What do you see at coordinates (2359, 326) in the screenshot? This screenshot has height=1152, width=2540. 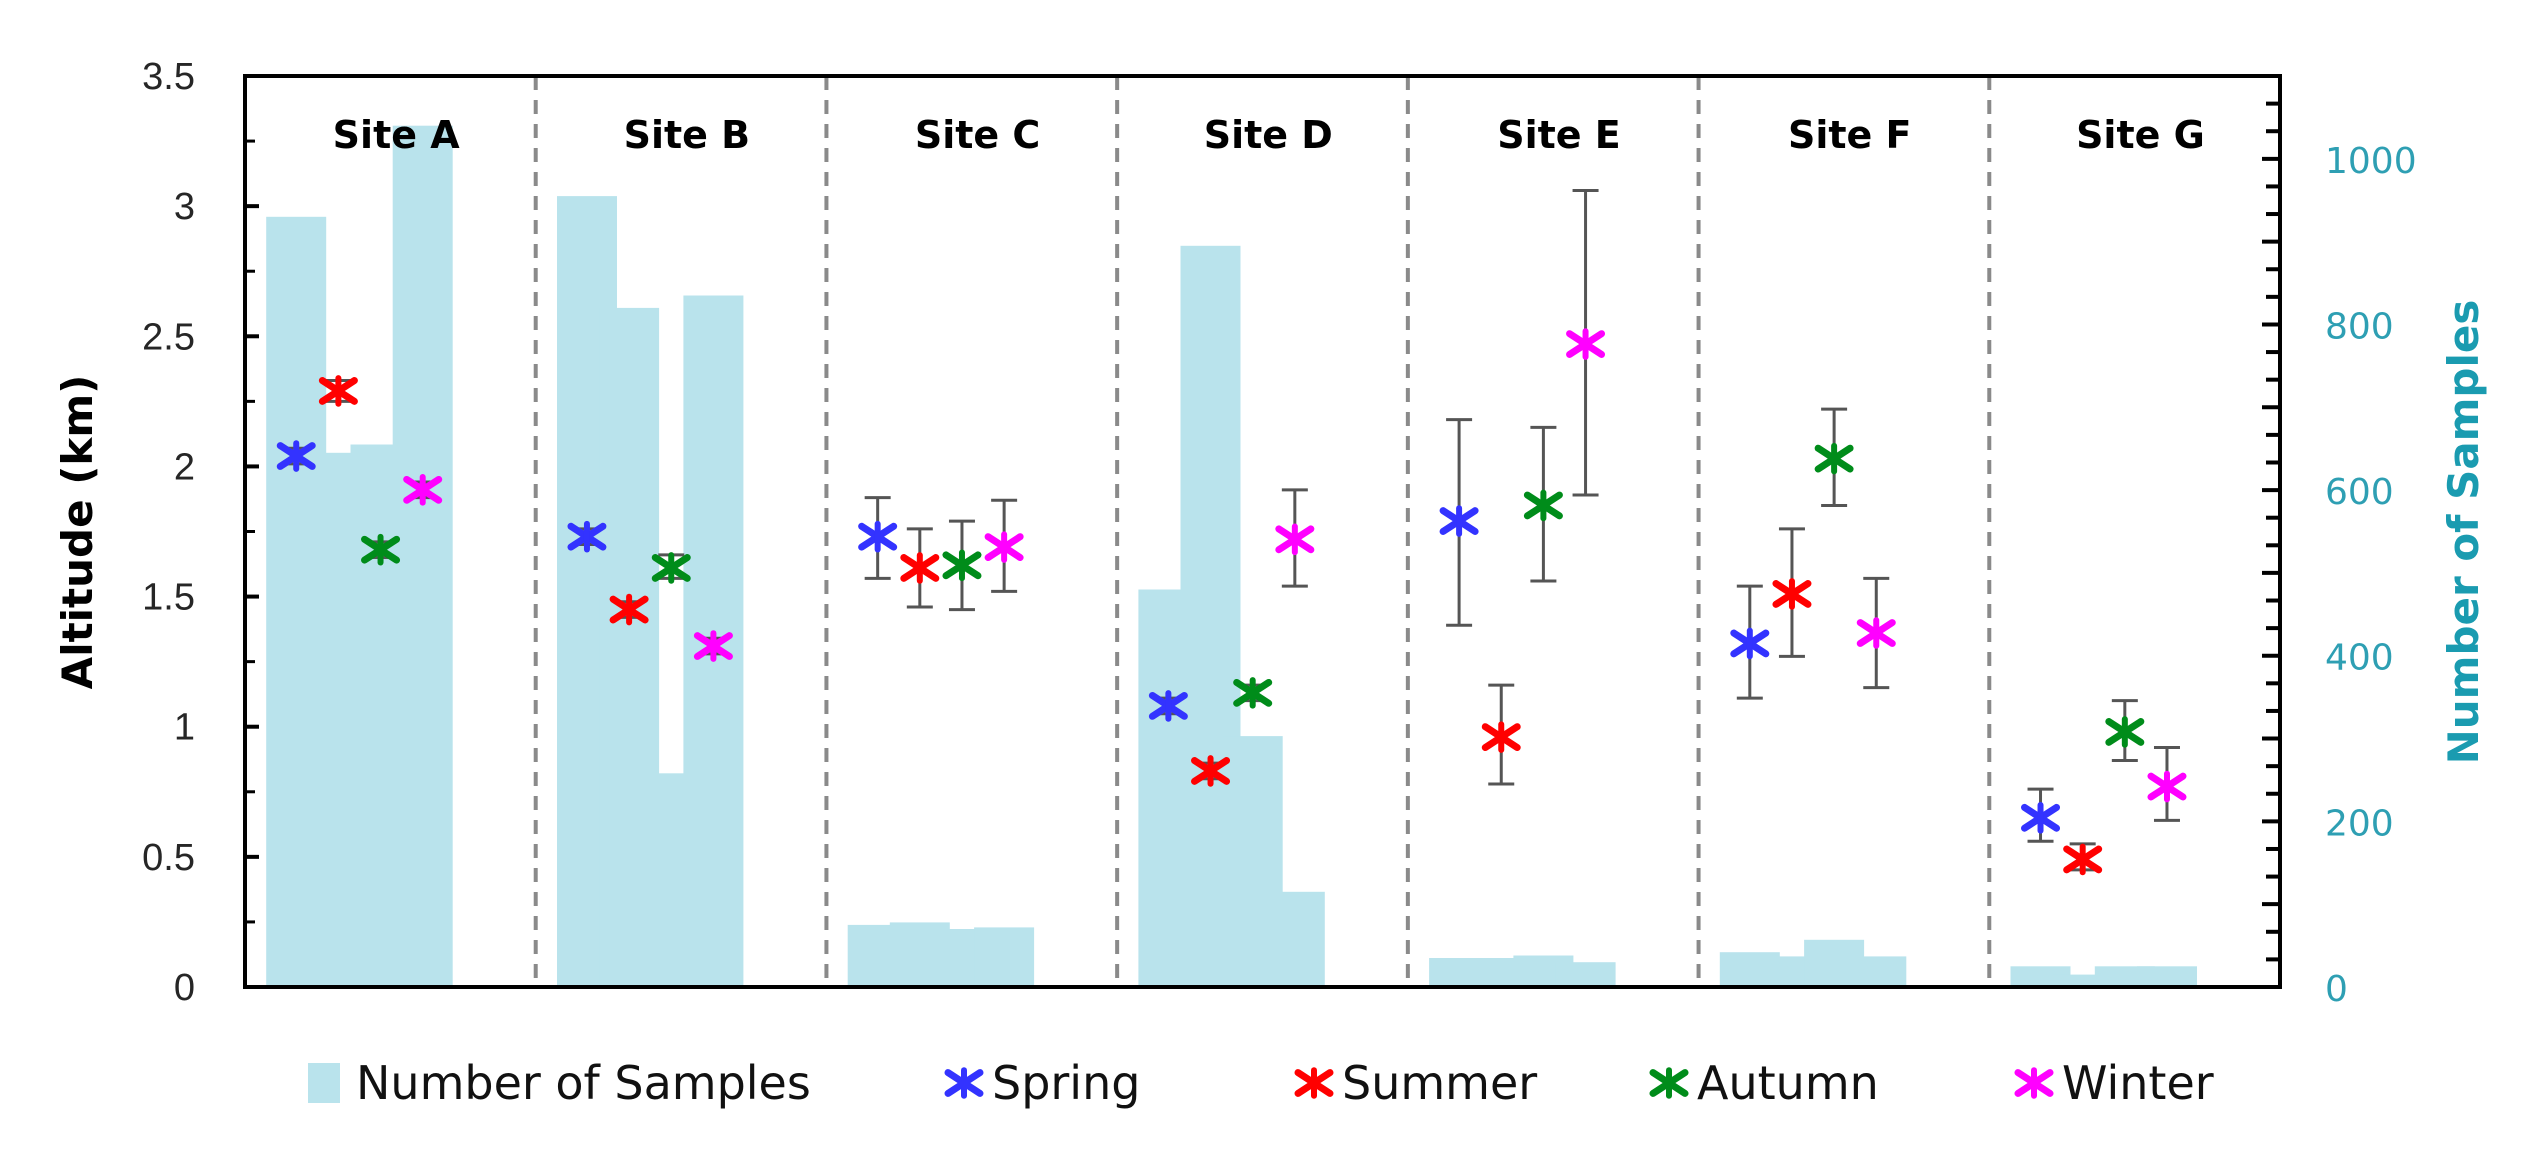 I see `right-tick-label: 800` at bounding box center [2359, 326].